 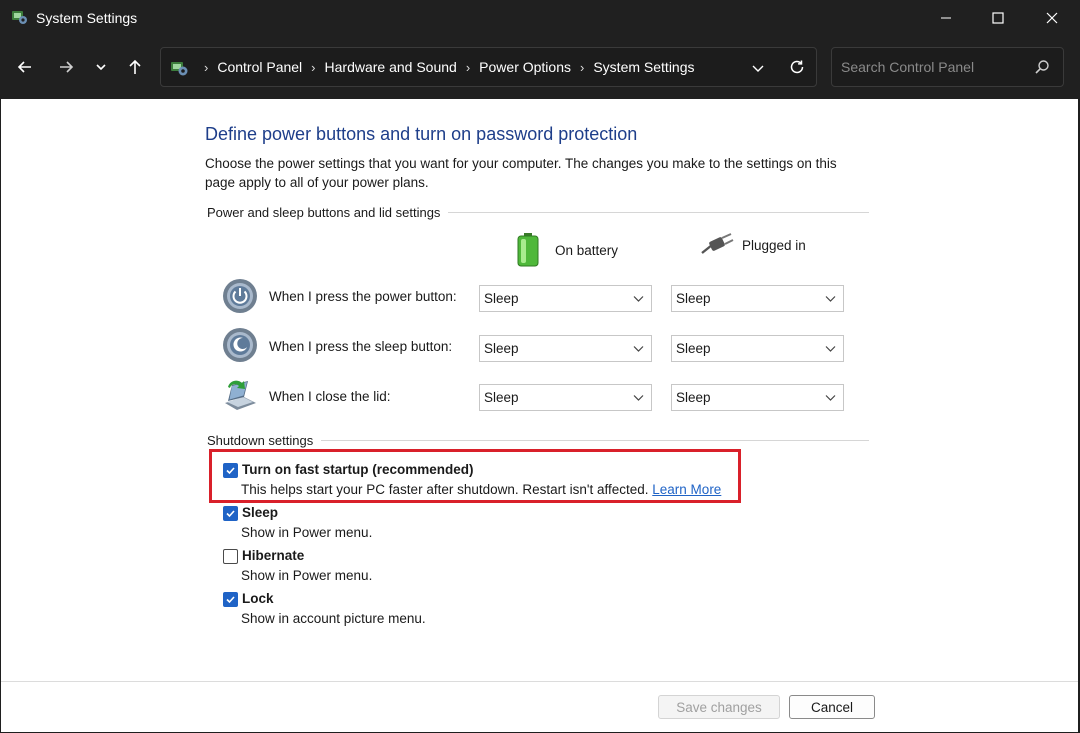 What do you see at coordinates (565, 298) in the screenshot?
I see `power-button-battery-select: Sleep` at bounding box center [565, 298].